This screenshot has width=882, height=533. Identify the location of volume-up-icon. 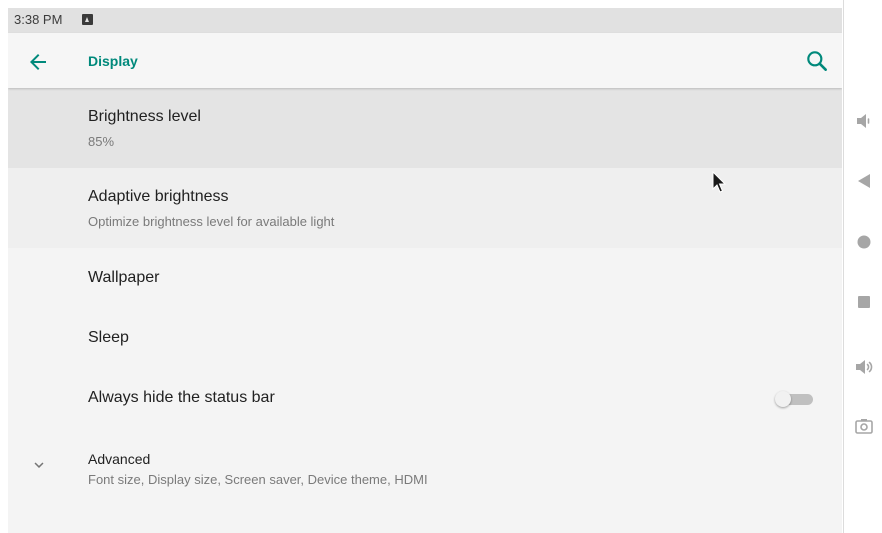
(864, 367).